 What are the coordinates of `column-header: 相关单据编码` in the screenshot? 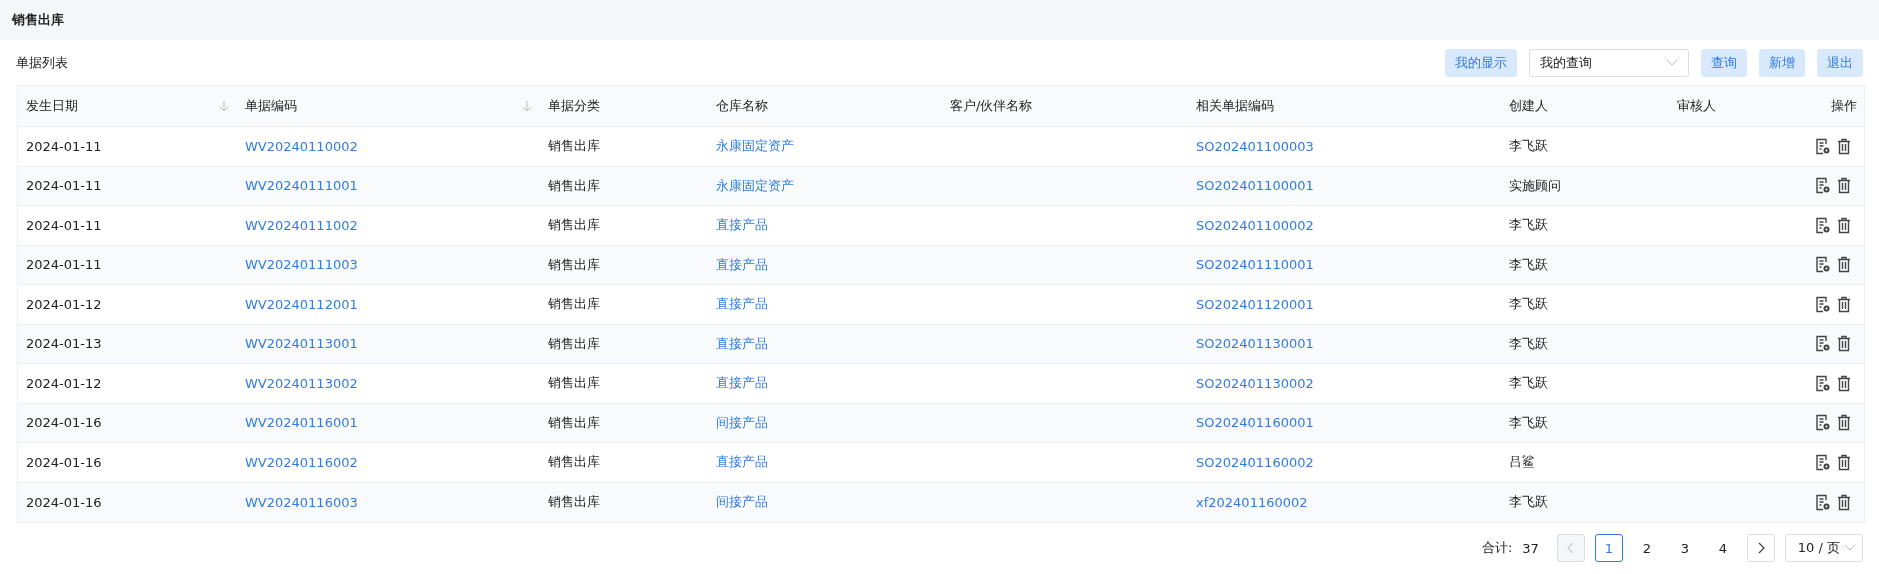 It's located at (1235, 106).